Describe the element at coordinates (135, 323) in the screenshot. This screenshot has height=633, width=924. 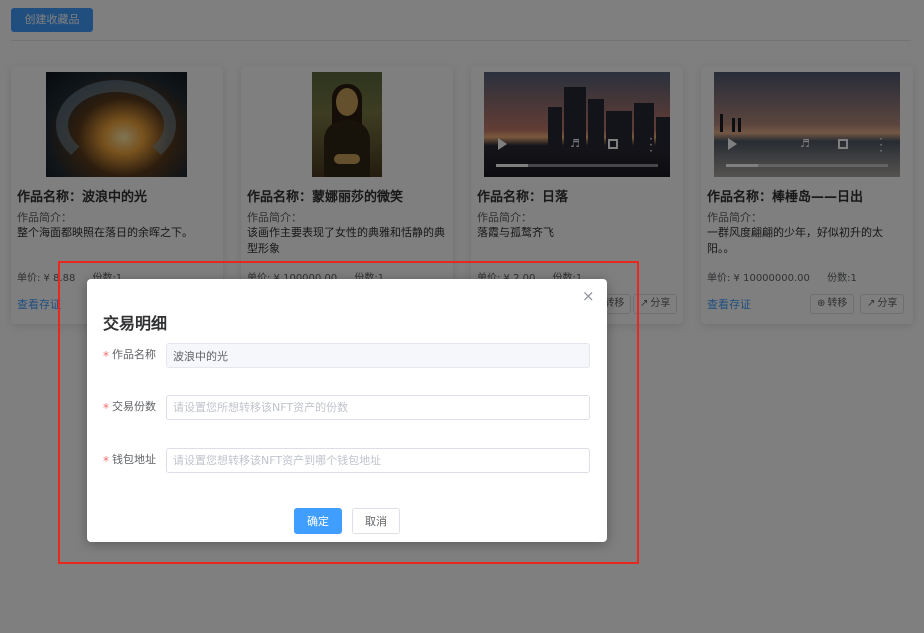
I see `dialog-title: 交易明细` at that location.